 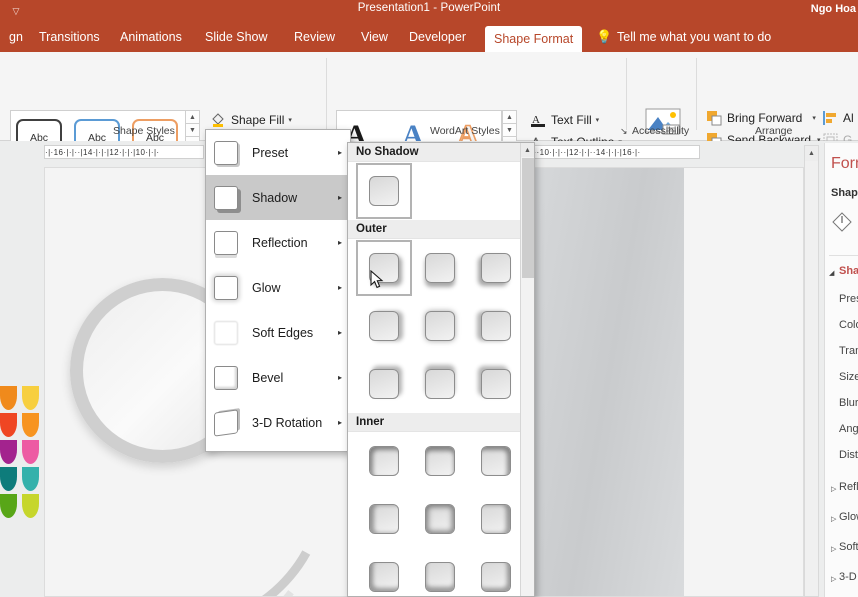 I want to click on shadow-section-header-outer: Outer, so click(x=441, y=229).